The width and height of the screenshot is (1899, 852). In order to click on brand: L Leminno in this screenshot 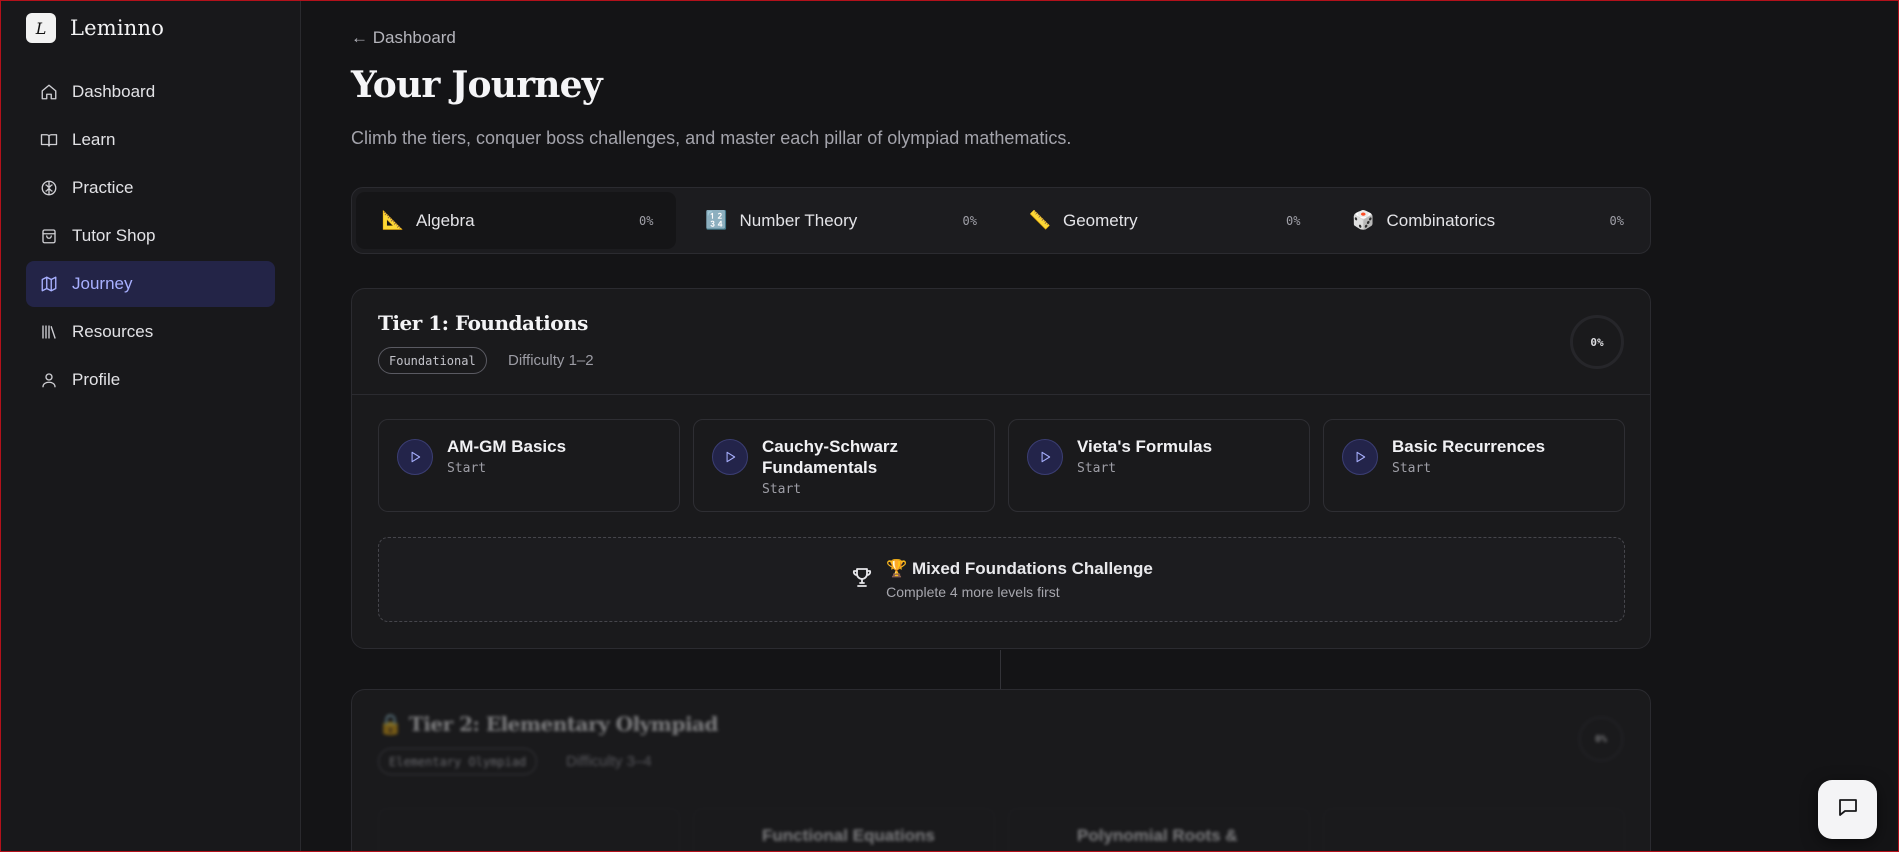, I will do `click(95, 28)`.